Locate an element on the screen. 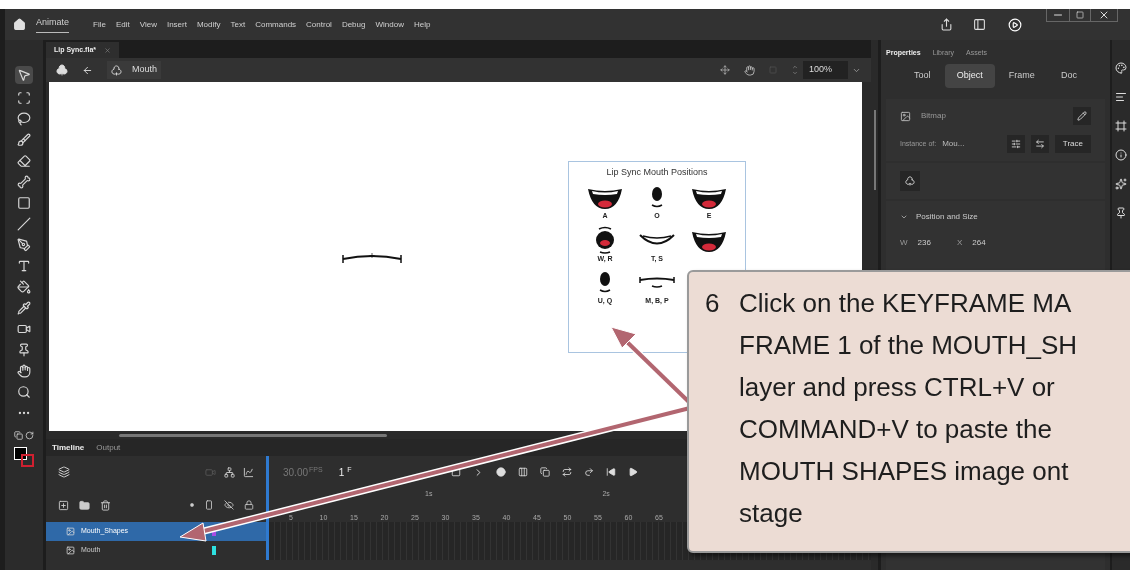  bitmap-icon is located at coordinates (905, 116).